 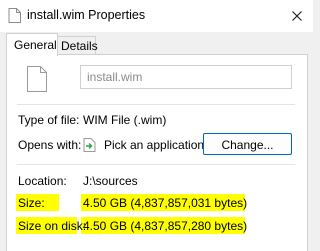 I want to click on size-label: Size:, so click(x=31, y=203).